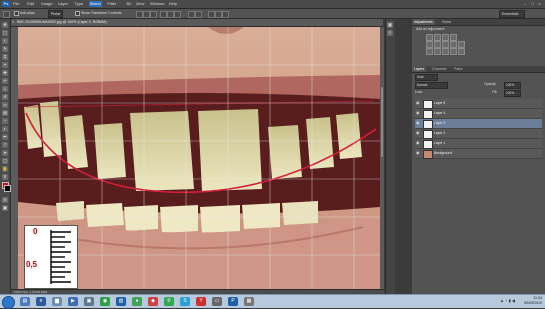 The width and height of the screenshot is (545, 309). Describe the element at coordinates (533, 301) in the screenshot. I see `clock: 11:54 05/09/2019` at that location.